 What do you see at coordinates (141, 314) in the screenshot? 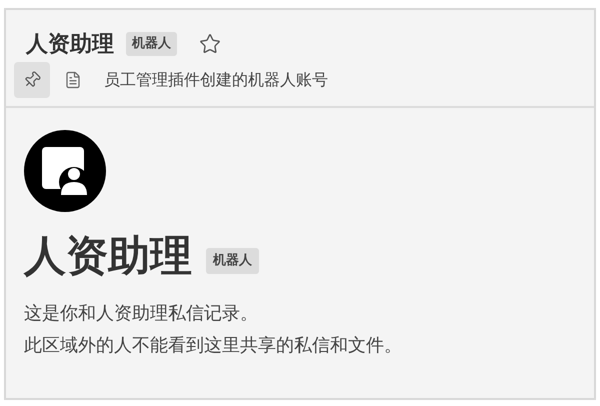
I see `intro-text: 这是你和人资助理私信记录。` at bounding box center [141, 314].